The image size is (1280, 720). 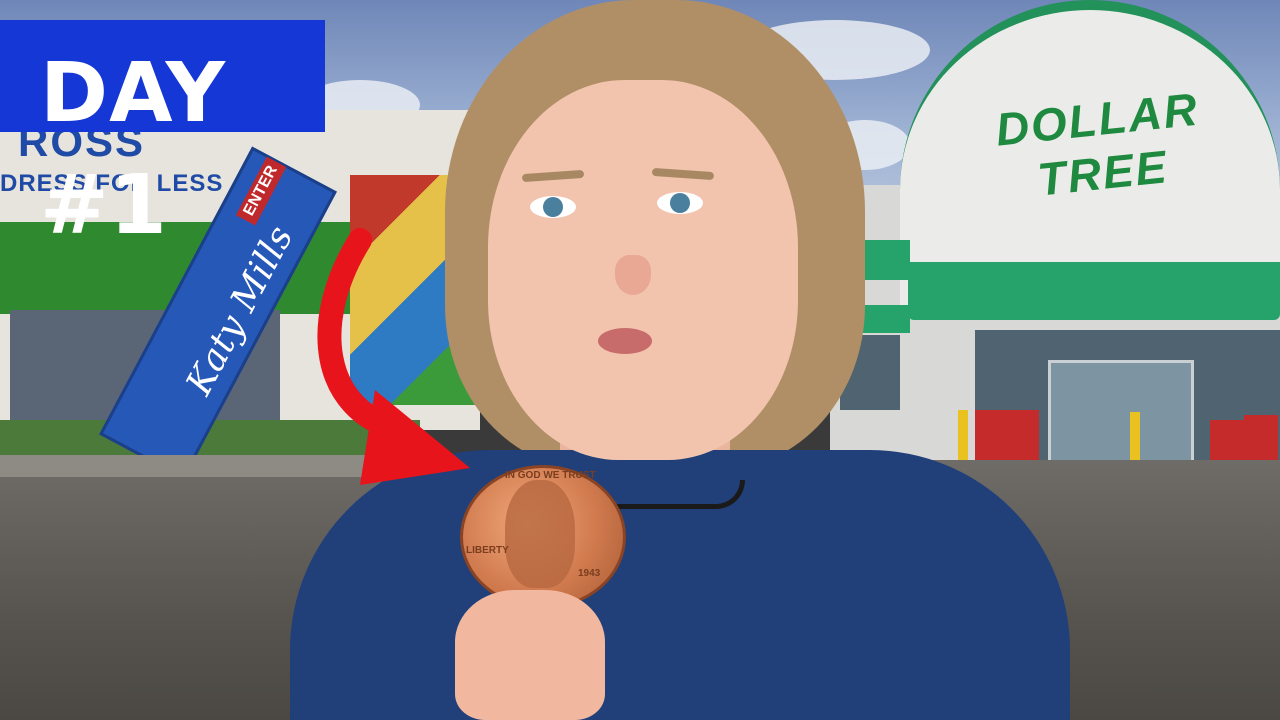 What do you see at coordinates (625, 341) in the screenshot?
I see `person-mouth` at bounding box center [625, 341].